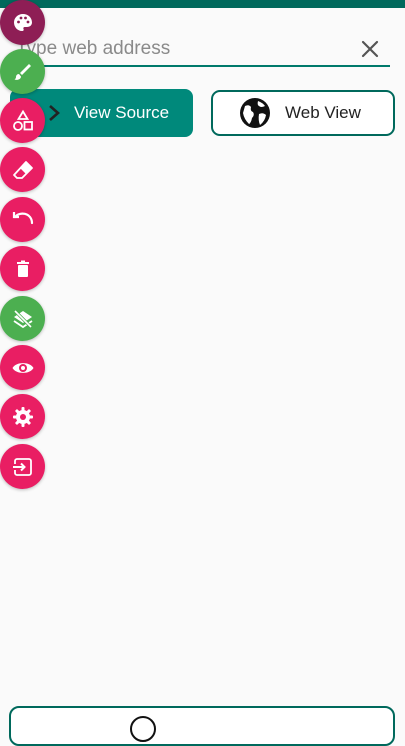  I want to click on address-bar, so click(203, 50).